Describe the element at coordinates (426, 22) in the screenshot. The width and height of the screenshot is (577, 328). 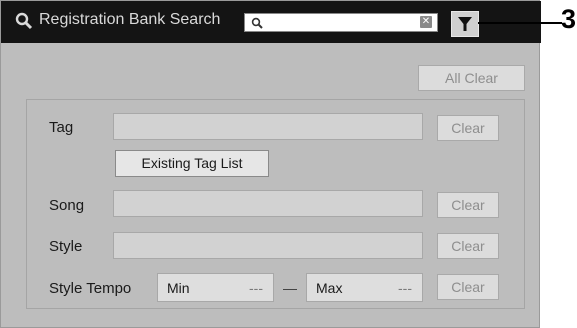
I see `clear-x-icon: ✕` at that location.